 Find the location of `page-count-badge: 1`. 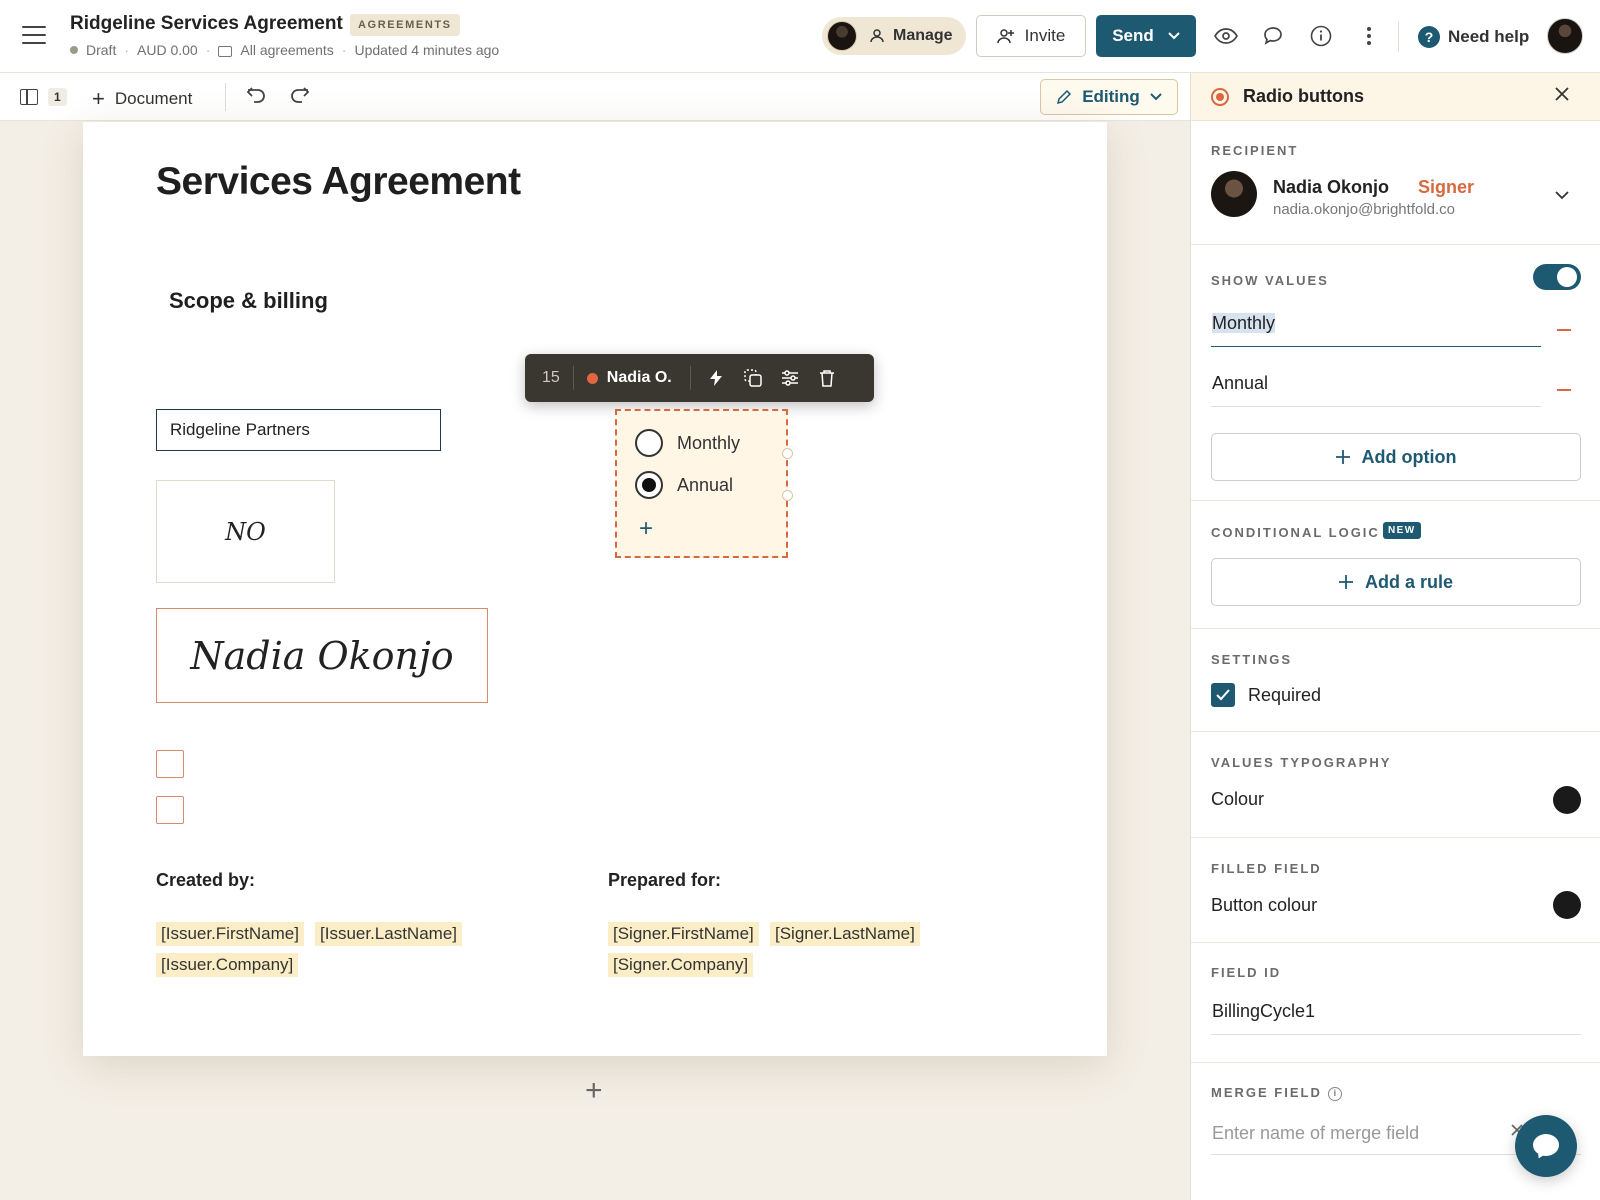

page-count-badge: 1 is located at coordinates (57, 97).